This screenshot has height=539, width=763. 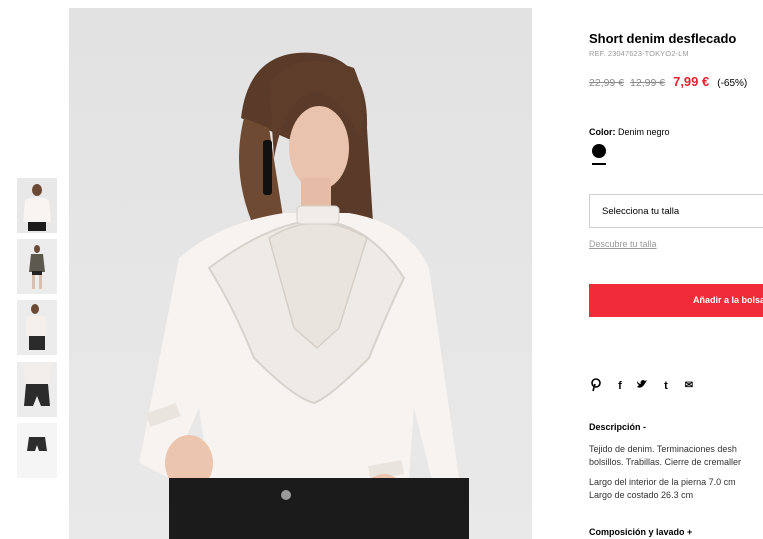 What do you see at coordinates (599, 164) in the screenshot?
I see `swatch-selected-indicator` at bounding box center [599, 164].